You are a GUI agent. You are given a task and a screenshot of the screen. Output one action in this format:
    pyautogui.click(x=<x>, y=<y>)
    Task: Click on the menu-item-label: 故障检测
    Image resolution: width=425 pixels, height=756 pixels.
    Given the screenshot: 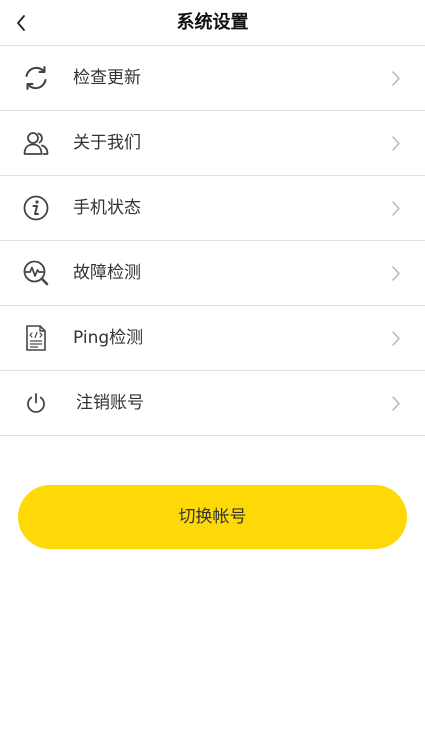 What is the action you would take?
    pyautogui.click(x=107, y=273)
    